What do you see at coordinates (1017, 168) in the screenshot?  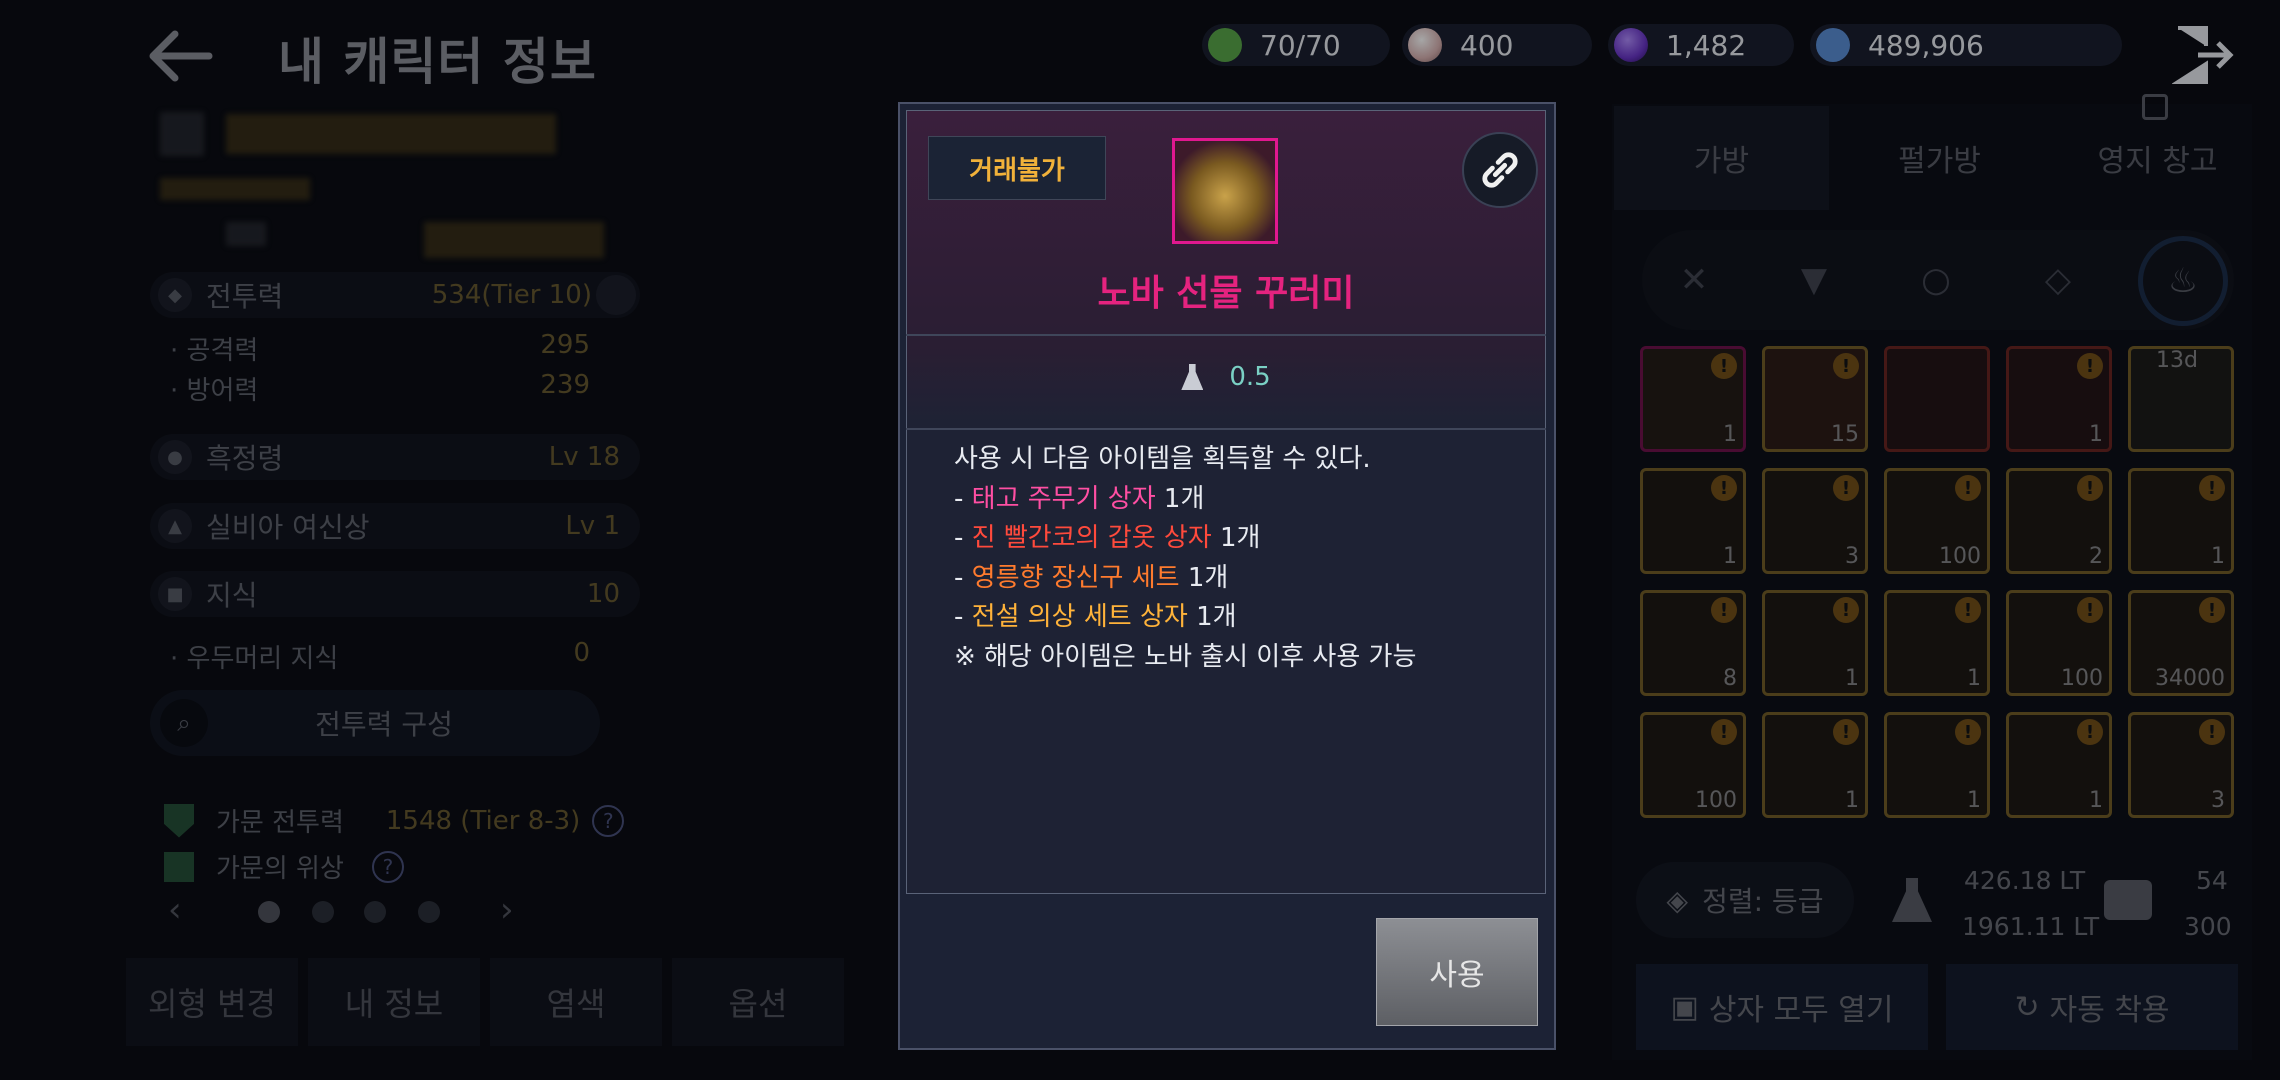 I see `untradeable-tag: 거래불가` at bounding box center [1017, 168].